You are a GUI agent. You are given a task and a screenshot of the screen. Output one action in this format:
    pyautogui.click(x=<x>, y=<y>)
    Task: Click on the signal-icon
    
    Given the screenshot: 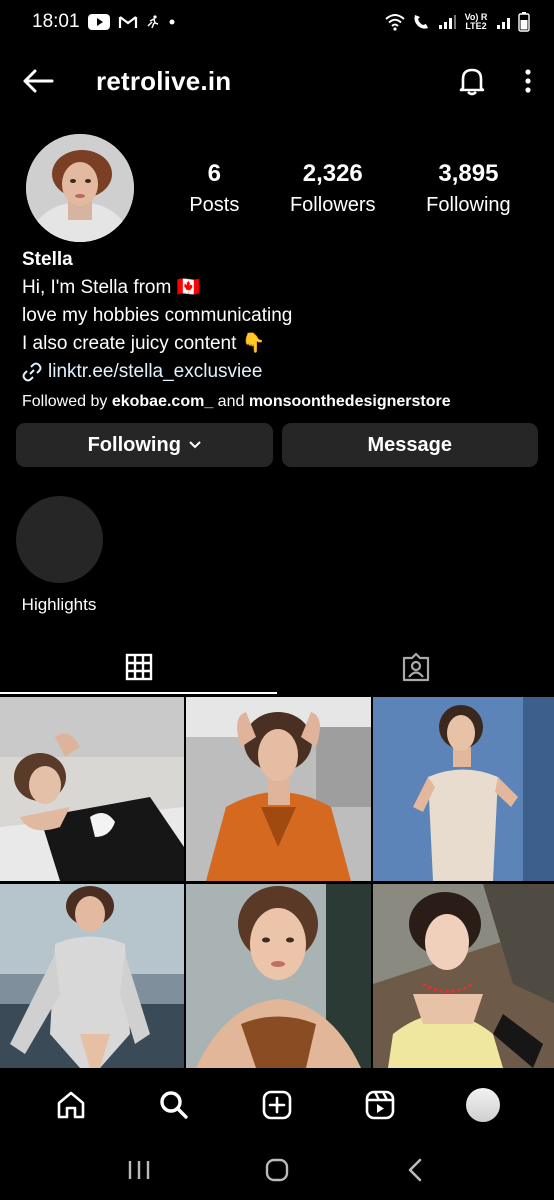 What is the action you would take?
    pyautogui.click(x=447, y=22)
    